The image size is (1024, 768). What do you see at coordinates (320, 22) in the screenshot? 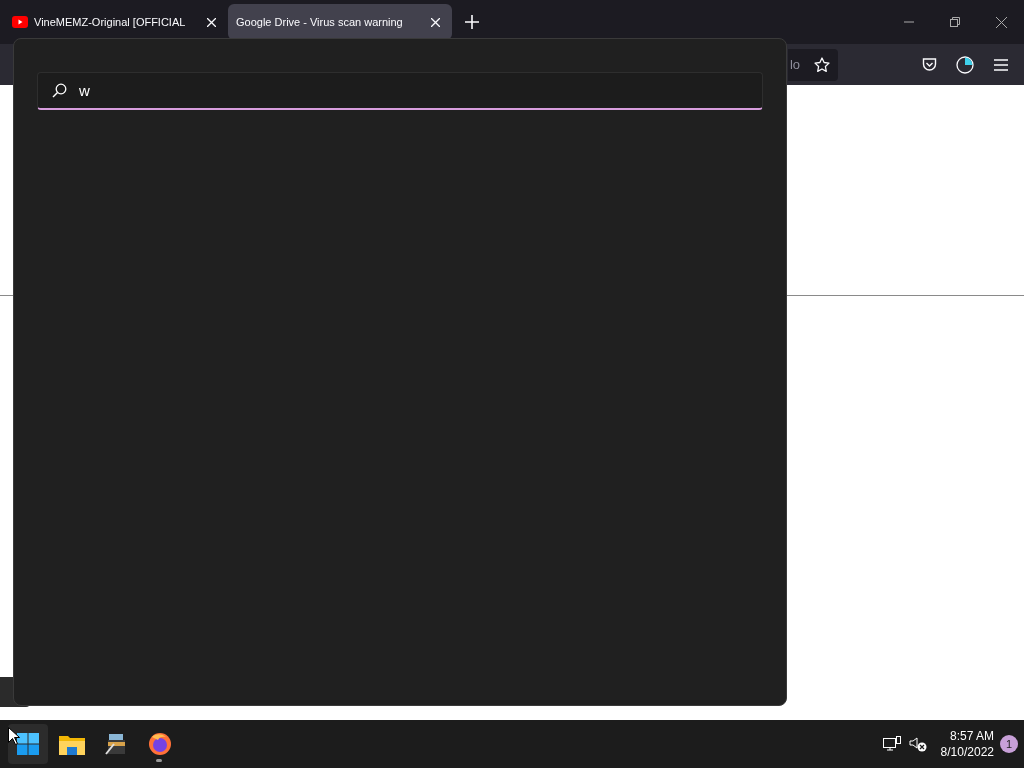
I see `tab-title: Google Drive - Virus scan warning` at bounding box center [320, 22].